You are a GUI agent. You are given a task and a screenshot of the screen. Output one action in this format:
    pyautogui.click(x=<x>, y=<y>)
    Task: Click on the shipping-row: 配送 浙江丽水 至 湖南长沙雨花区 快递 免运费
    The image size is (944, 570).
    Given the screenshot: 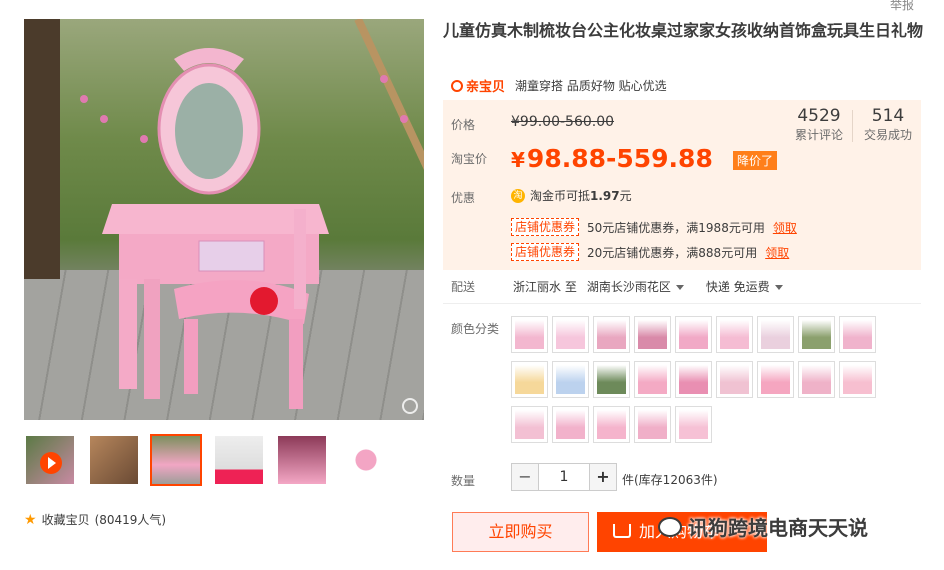 What is the action you would take?
    pyautogui.click(x=617, y=286)
    